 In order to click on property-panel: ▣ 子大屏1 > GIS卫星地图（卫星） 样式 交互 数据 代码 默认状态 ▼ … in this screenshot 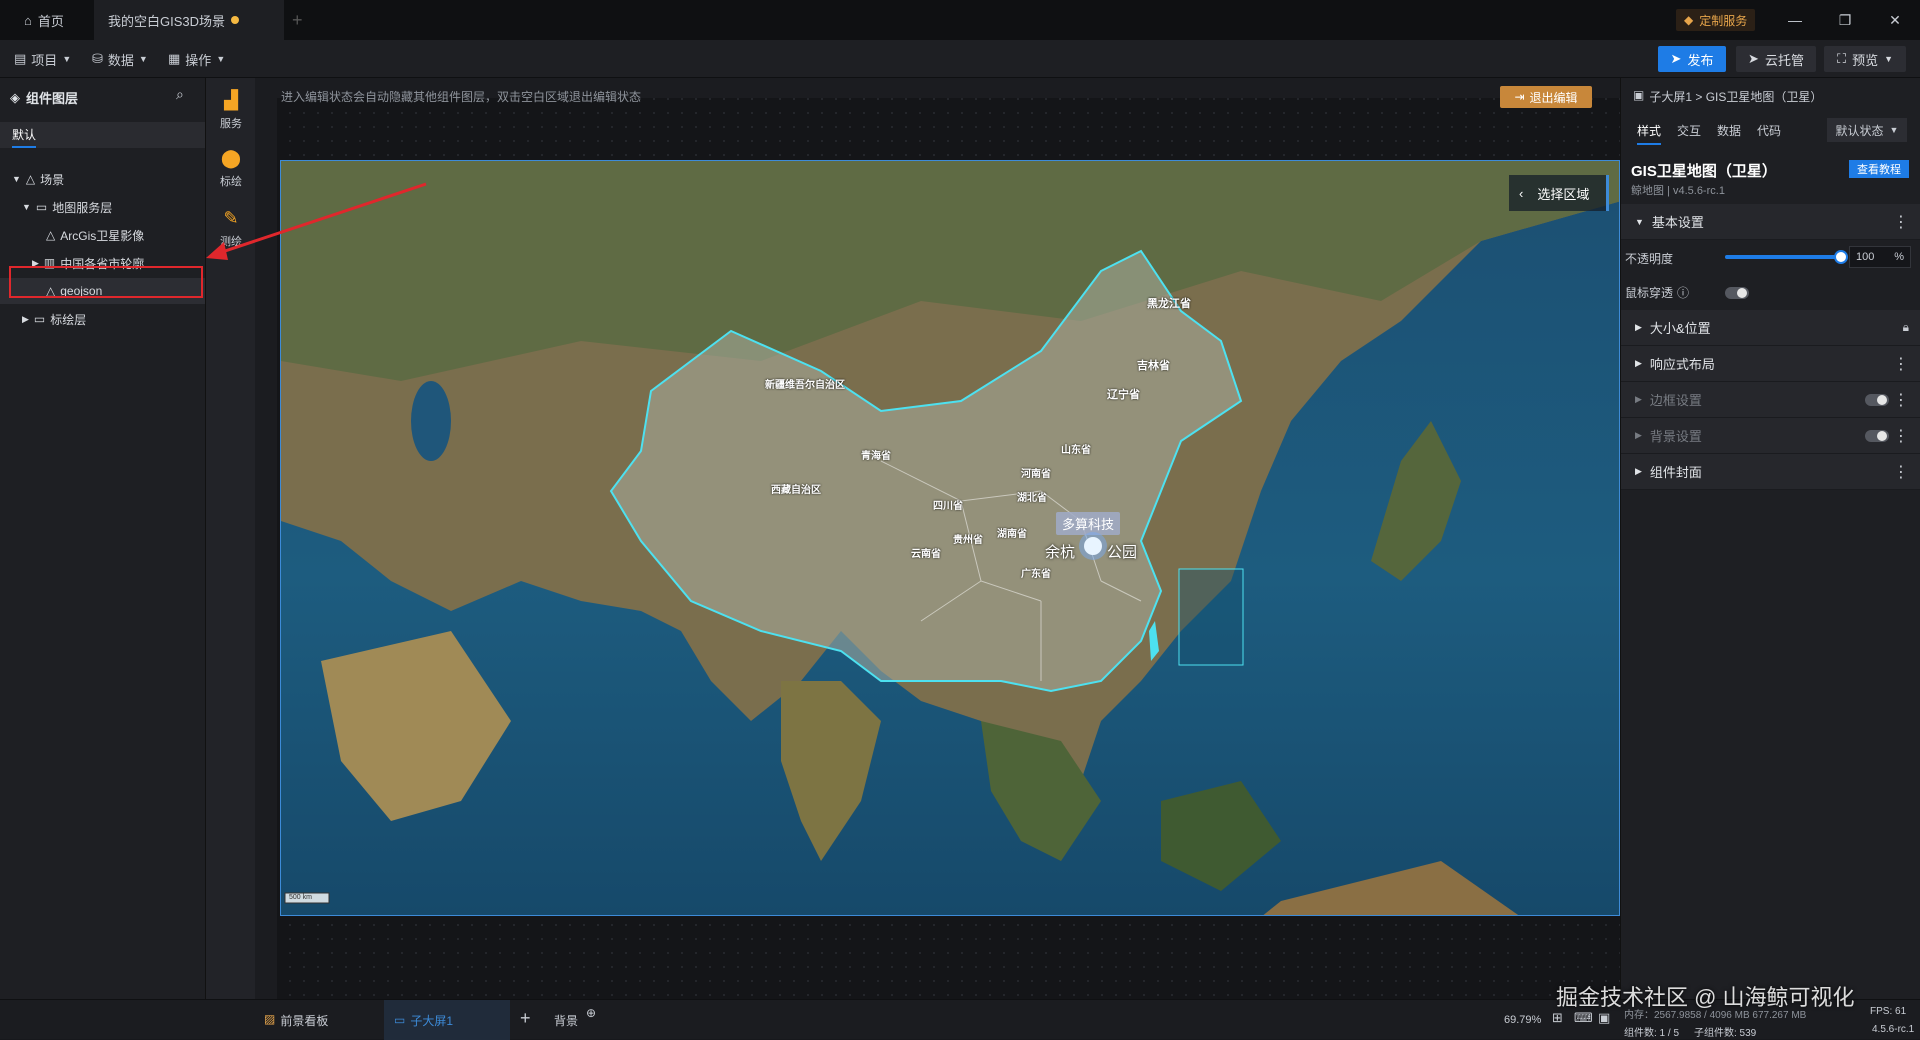, I will do `click(1770, 538)`.